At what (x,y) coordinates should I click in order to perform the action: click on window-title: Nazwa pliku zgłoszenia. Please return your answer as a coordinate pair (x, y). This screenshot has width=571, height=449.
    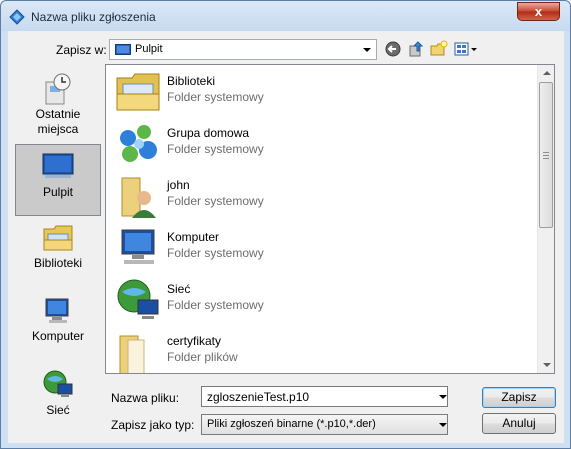
    Looking at the image, I should click on (93, 17).